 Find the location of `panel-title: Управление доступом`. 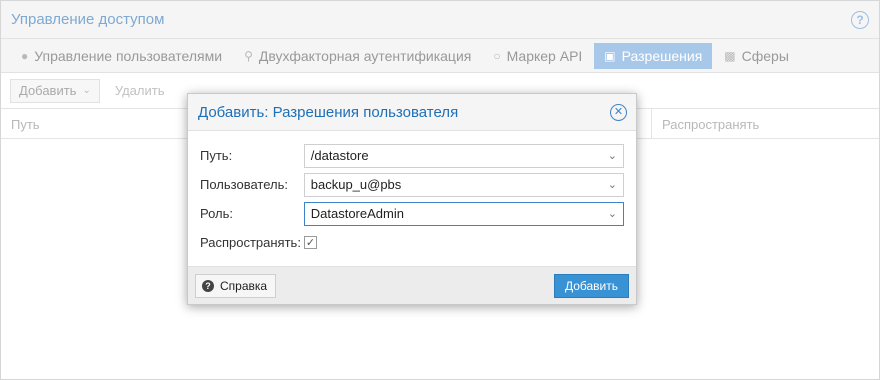

panel-title: Управление доступом is located at coordinates (88, 19).